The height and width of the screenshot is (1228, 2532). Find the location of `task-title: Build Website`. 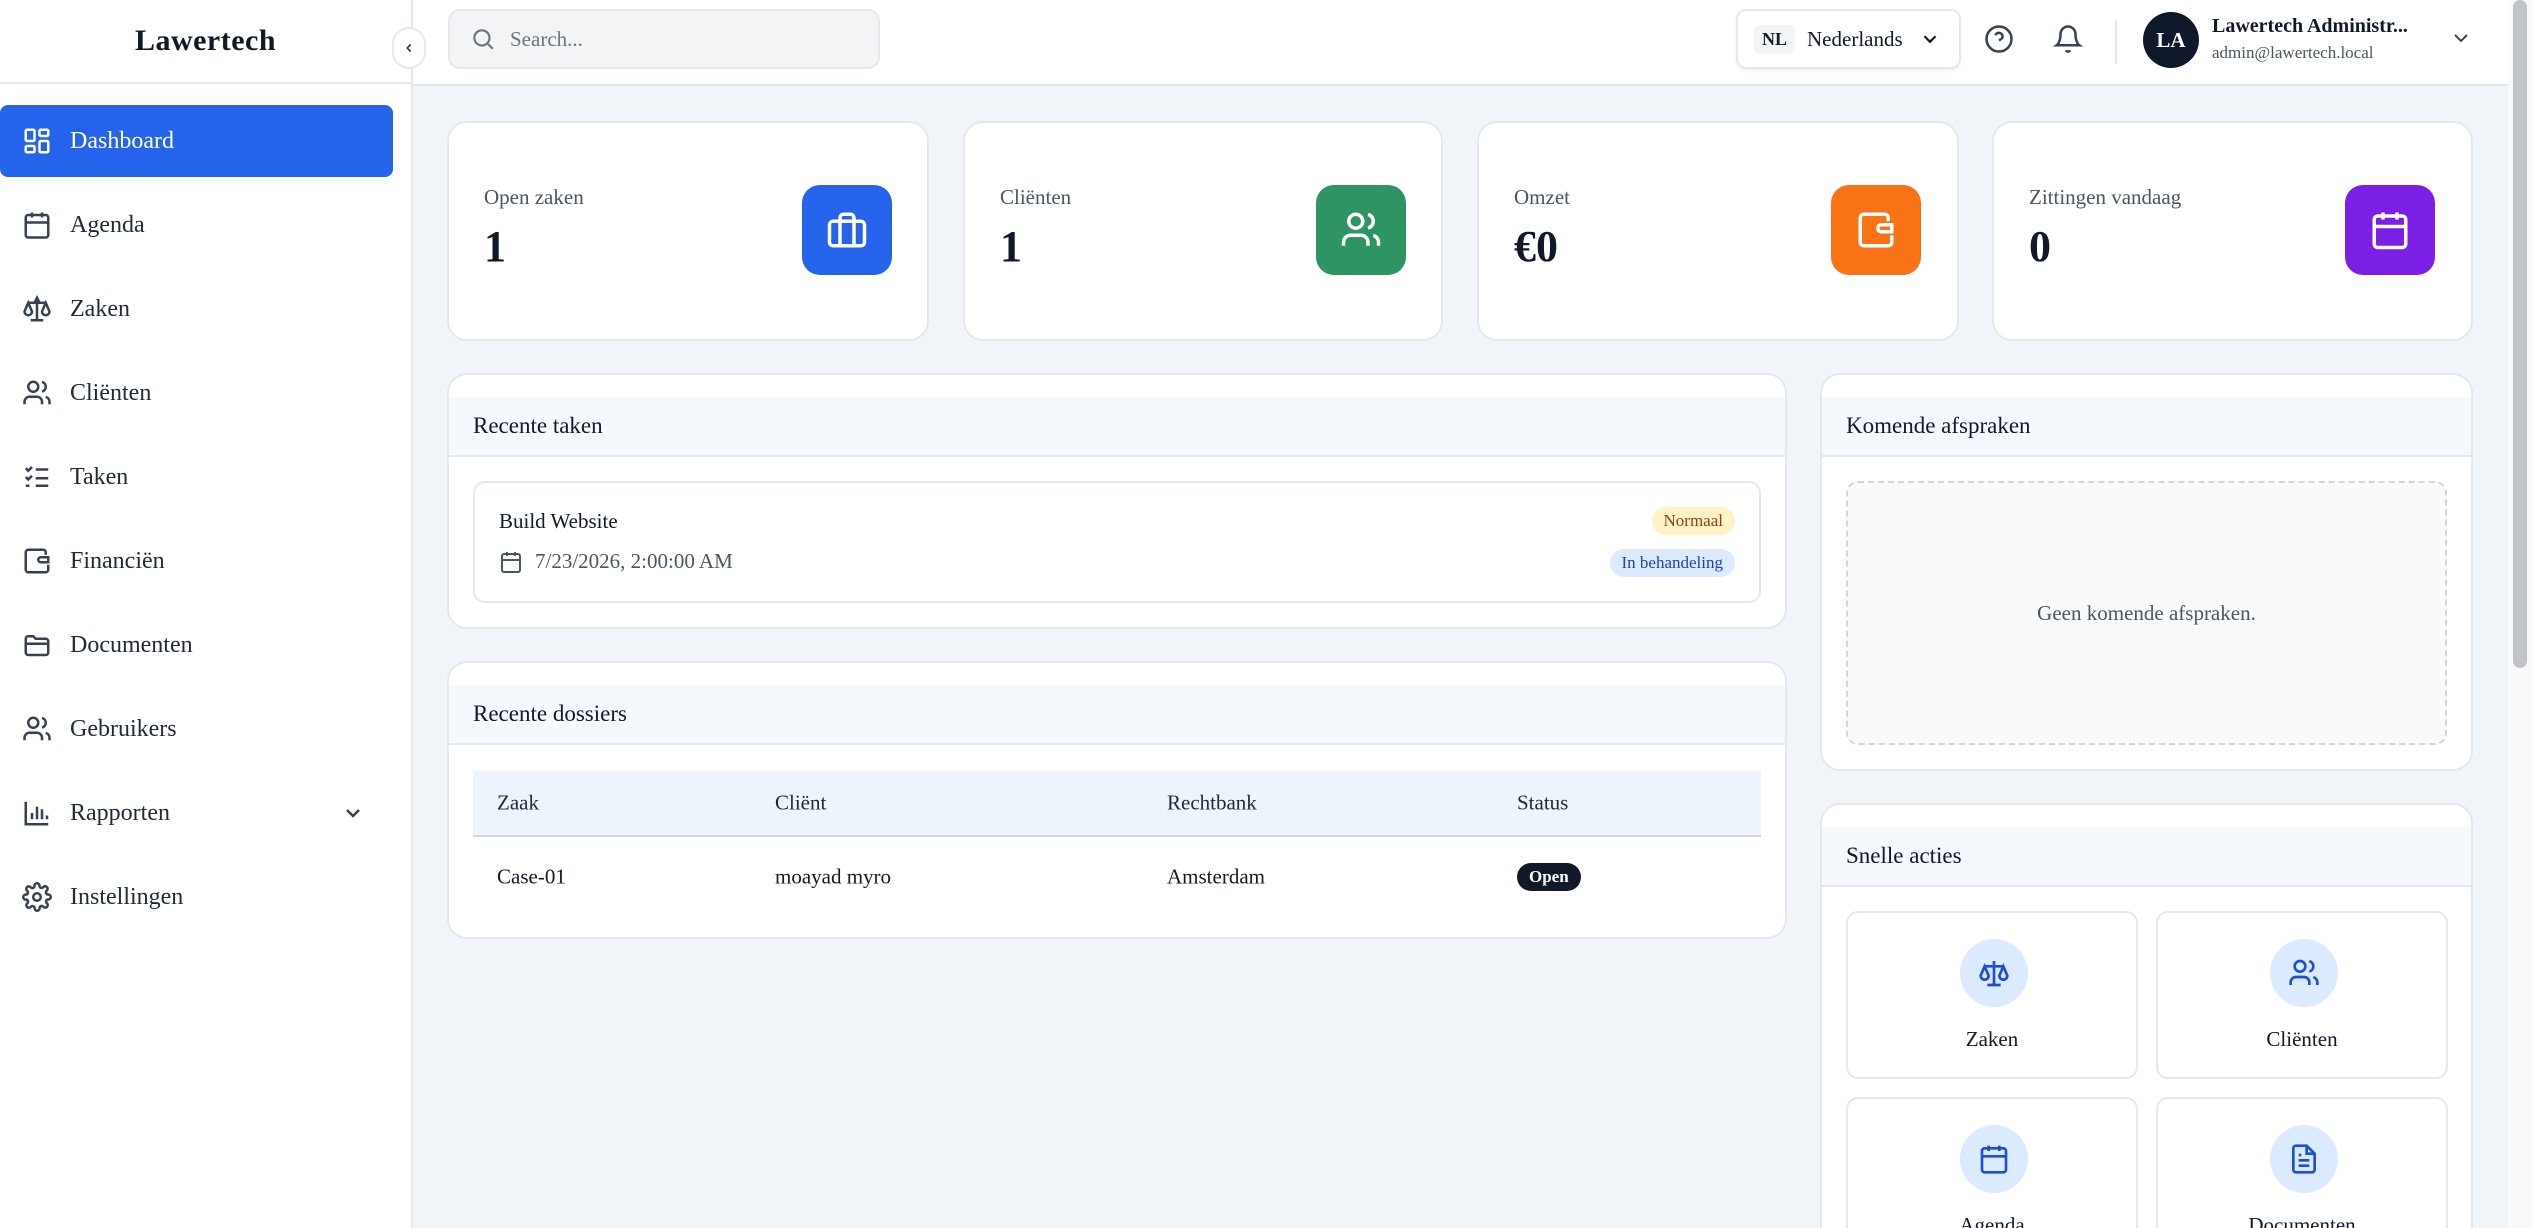

task-title: Build Website is located at coordinates (558, 521).